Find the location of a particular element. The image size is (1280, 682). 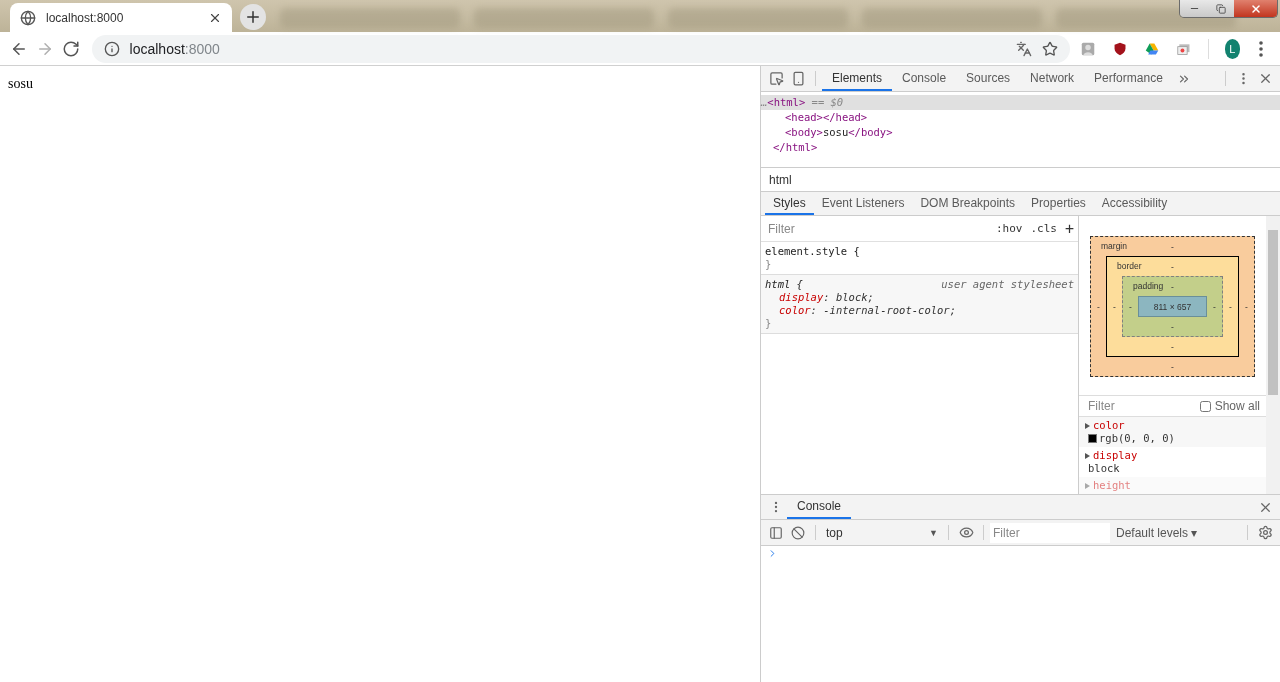

context-select: top ▼ is located at coordinates (882, 532).